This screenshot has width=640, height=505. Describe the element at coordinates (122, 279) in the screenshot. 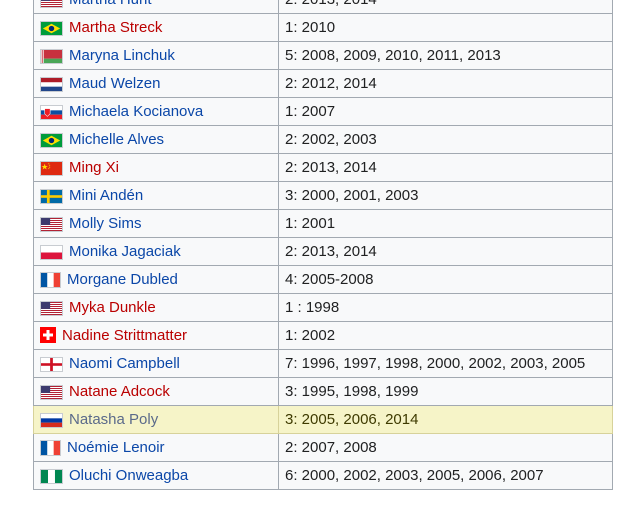

I see `model-name-link: Morgane Dubled` at that location.